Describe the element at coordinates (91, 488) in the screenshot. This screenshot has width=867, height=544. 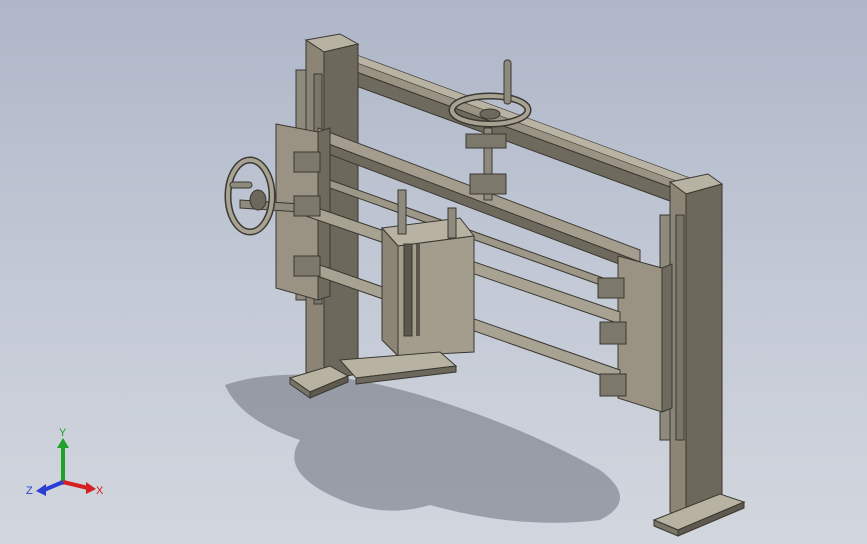
I see `x-axis-arrowhead` at that location.